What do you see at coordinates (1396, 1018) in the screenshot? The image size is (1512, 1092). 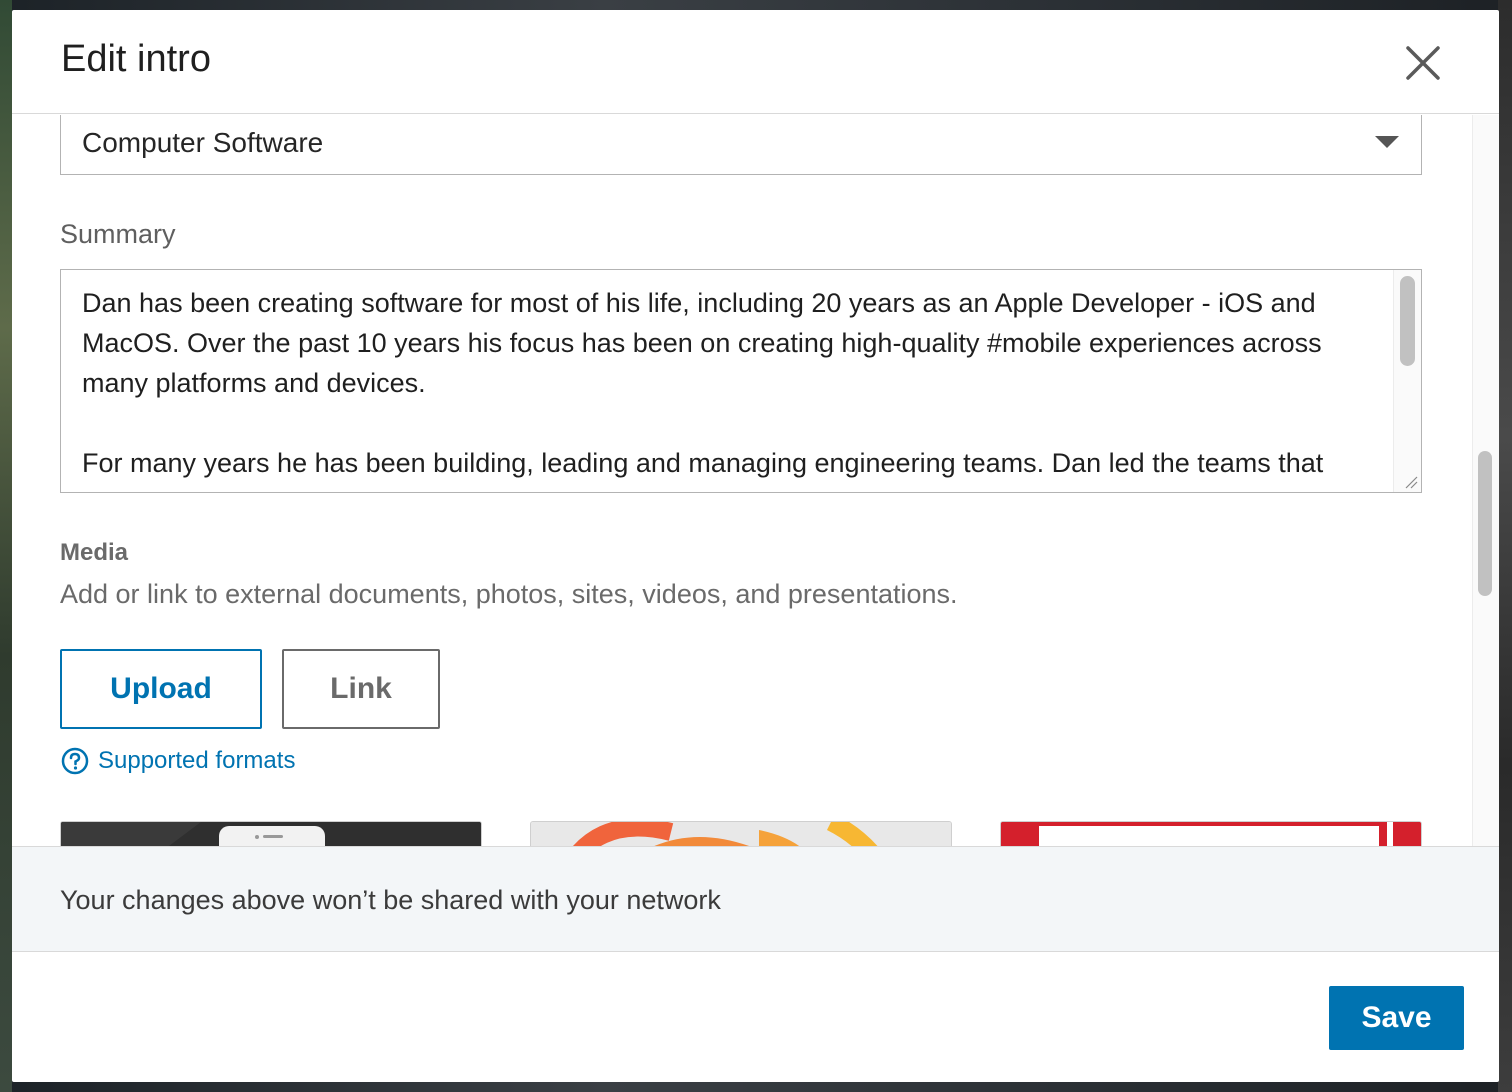 I see `save-button: Save` at bounding box center [1396, 1018].